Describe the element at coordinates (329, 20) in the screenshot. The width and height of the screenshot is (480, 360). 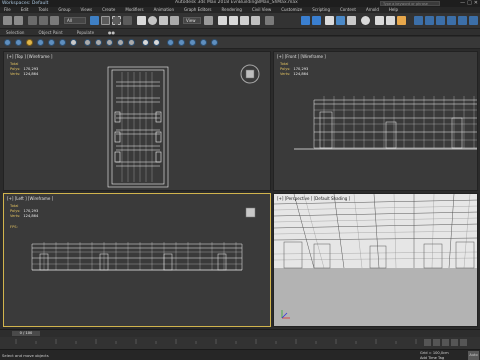
I see `layer-icon` at that location.